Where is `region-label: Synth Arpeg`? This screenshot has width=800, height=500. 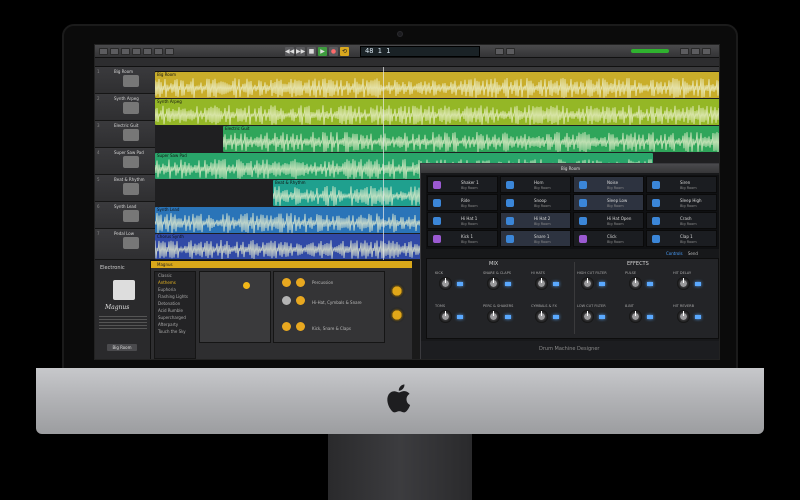
region-label: Synth Arpeg is located at coordinates (169, 101).